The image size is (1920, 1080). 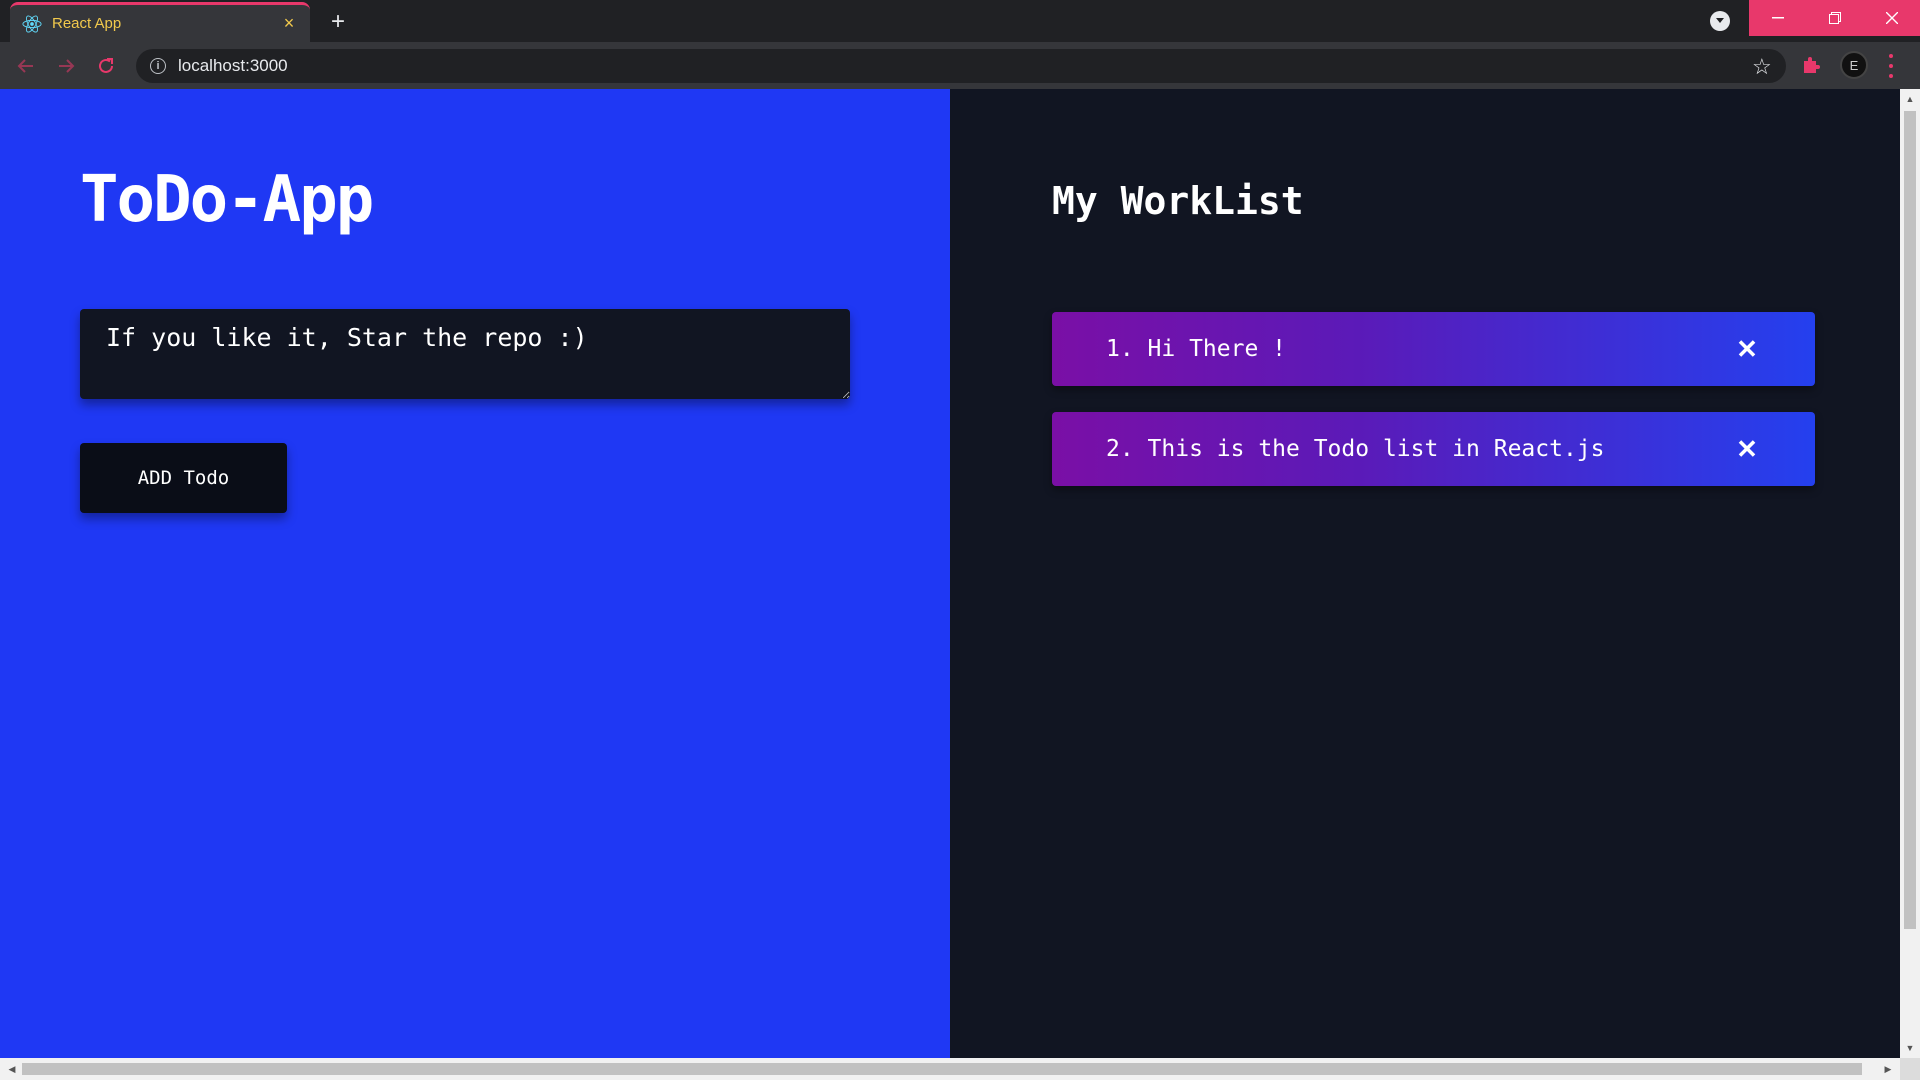 What do you see at coordinates (1433, 349) in the screenshot?
I see `todo-item: 1. Hi There ! ✕` at bounding box center [1433, 349].